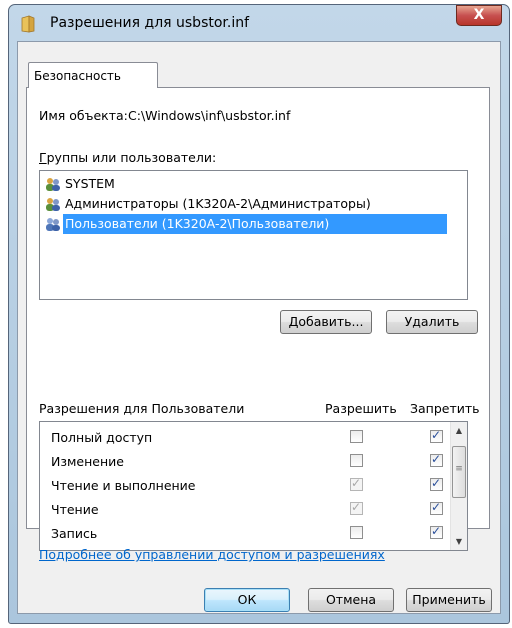 Image resolution: width=512 pixels, height=628 pixels. I want to click on apply-button: Применить, so click(449, 600).